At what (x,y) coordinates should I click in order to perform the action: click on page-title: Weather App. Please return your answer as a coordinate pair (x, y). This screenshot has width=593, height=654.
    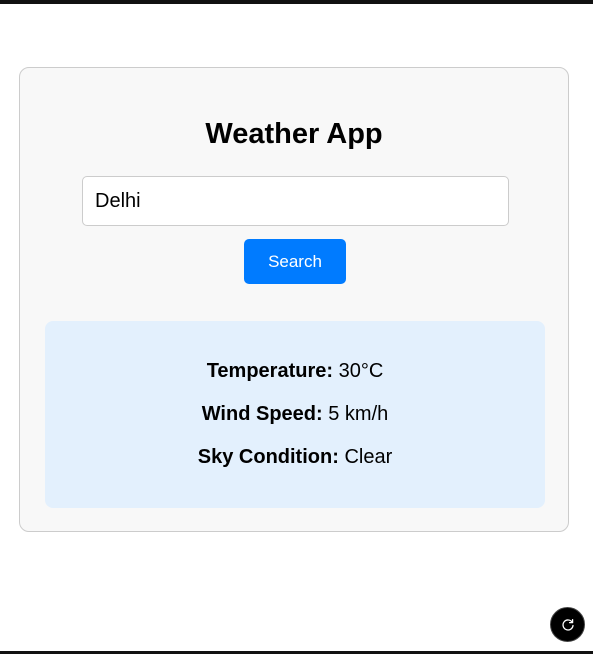
    Looking at the image, I should click on (294, 134).